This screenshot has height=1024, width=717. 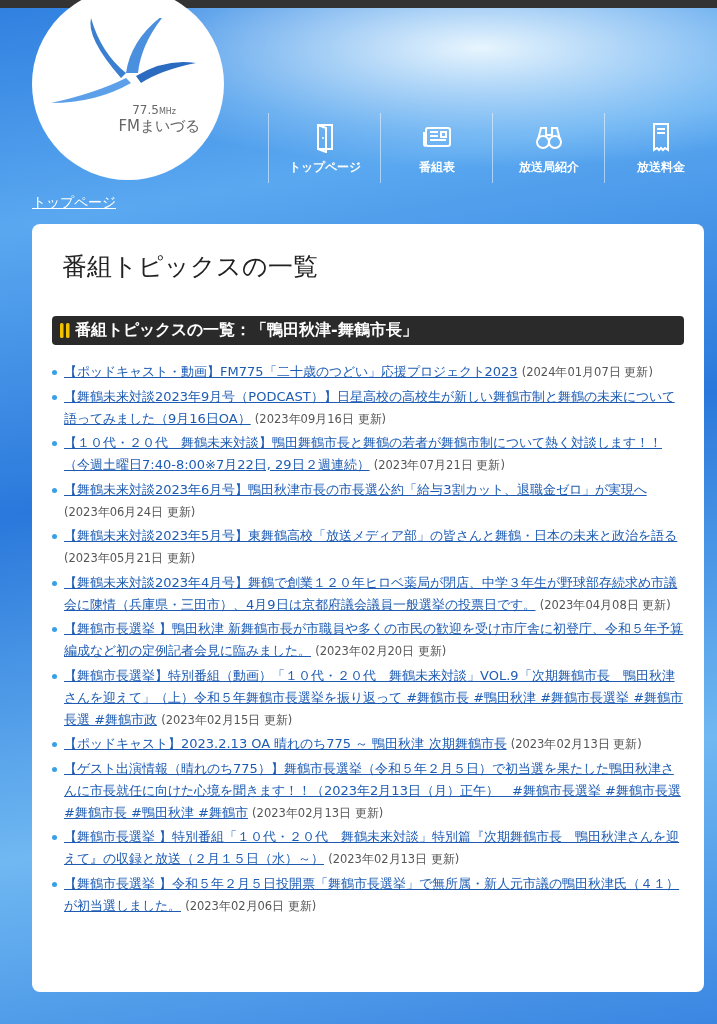 What do you see at coordinates (374, 894) in the screenshot?
I see `topic-link: 【舞鶴市長選挙 】令和５年２月５日投開票「舞鶴市長選挙」で無所属・新人元市議の鴨田秋津氏（４１）が初当選しました。 (2023年02月06日 更新)` at bounding box center [374, 894].